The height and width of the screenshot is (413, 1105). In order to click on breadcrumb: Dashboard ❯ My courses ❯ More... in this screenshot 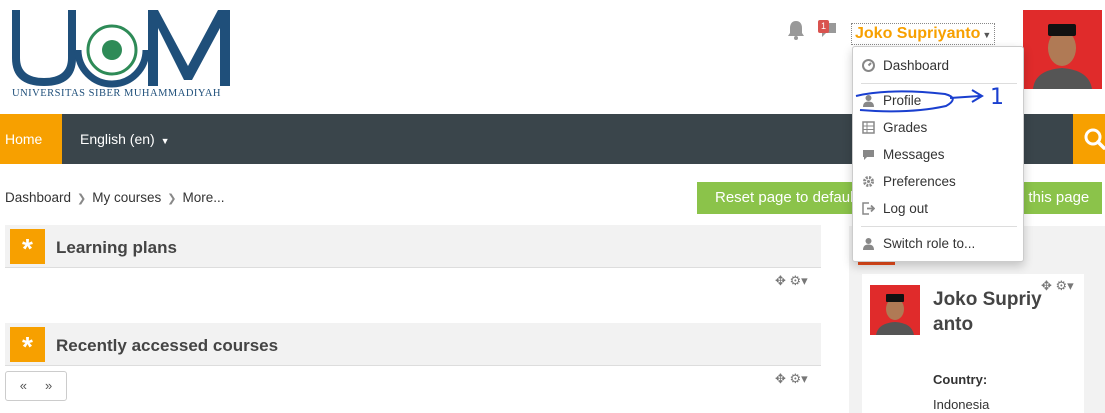, I will do `click(115, 197)`.